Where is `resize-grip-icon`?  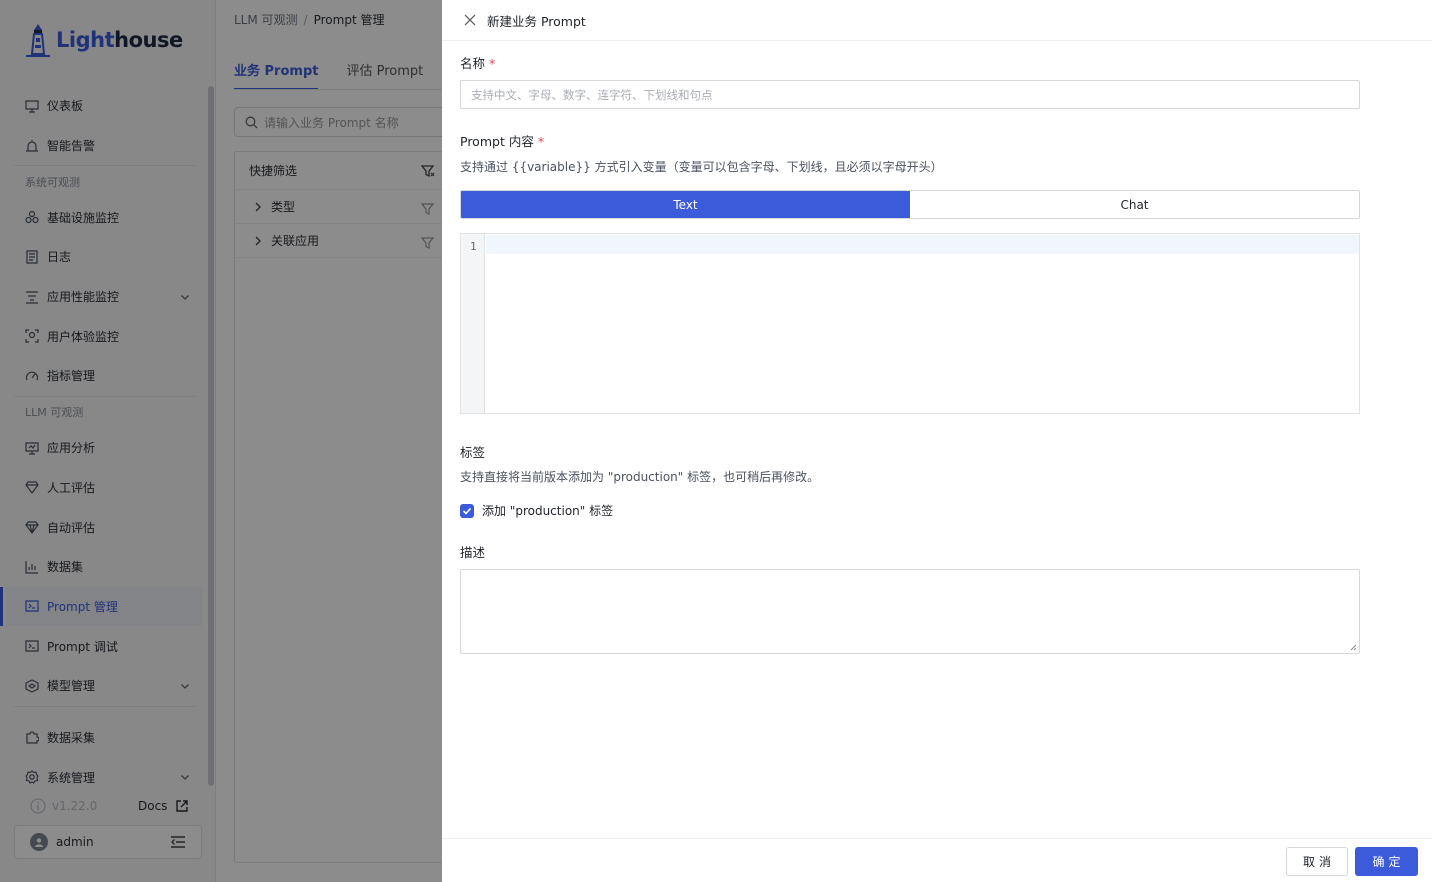 resize-grip-icon is located at coordinates (1353, 647).